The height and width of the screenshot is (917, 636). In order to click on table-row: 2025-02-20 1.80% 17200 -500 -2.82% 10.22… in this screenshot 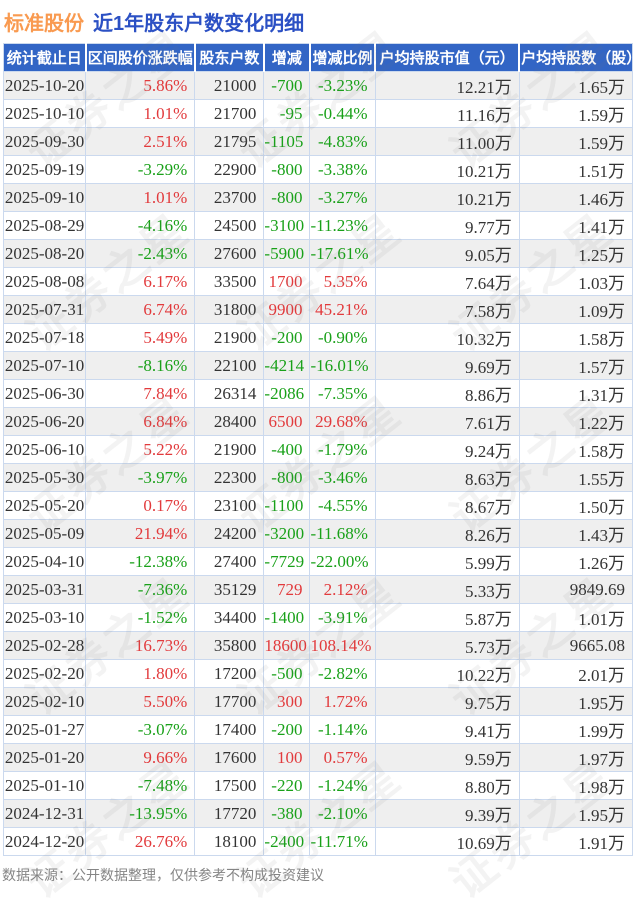, I will do `click(318, 673)`.